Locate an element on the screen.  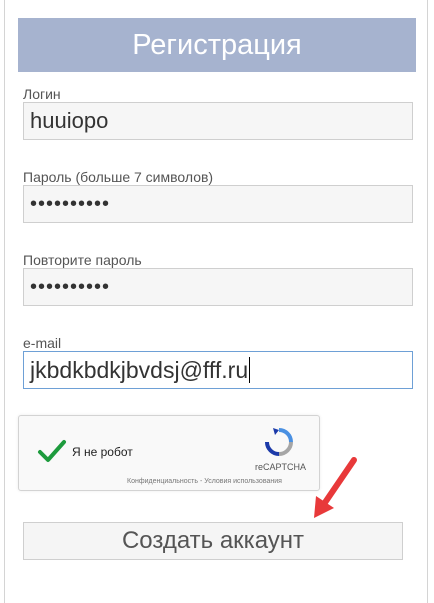
red-arrow-icon is located at coordinates (335, 487).